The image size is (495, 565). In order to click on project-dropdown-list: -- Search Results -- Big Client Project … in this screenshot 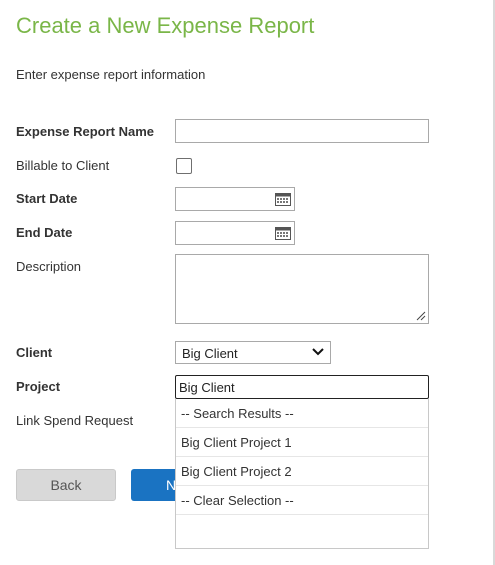, I will do `click(302, 474)`.